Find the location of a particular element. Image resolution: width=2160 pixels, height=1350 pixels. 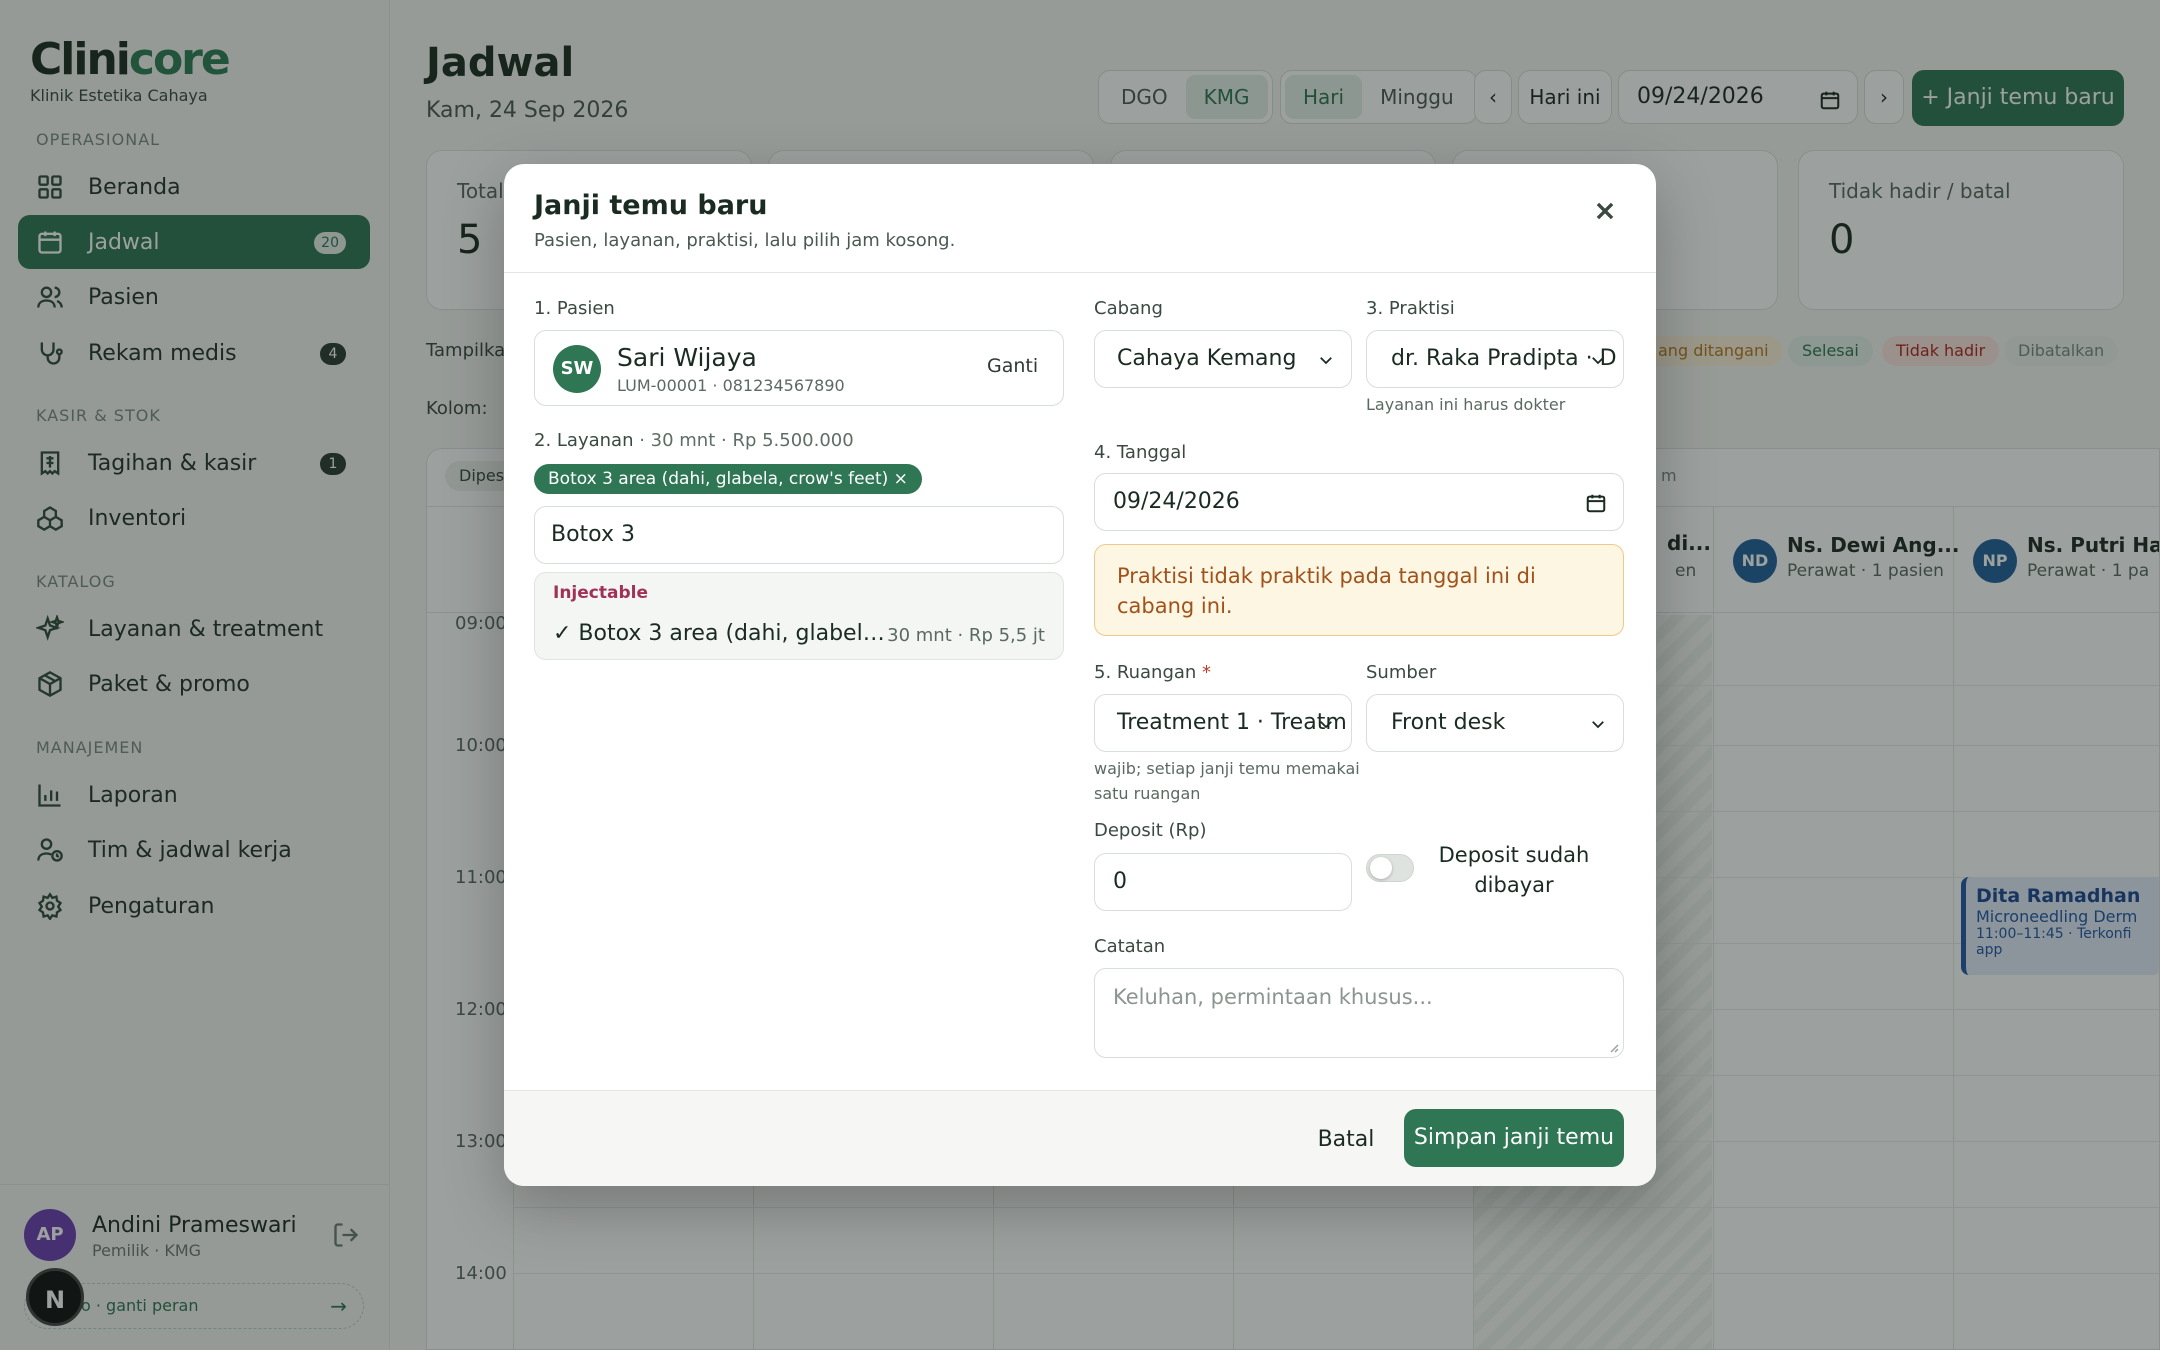

avatar: SW is located at coordinates (577, 369).